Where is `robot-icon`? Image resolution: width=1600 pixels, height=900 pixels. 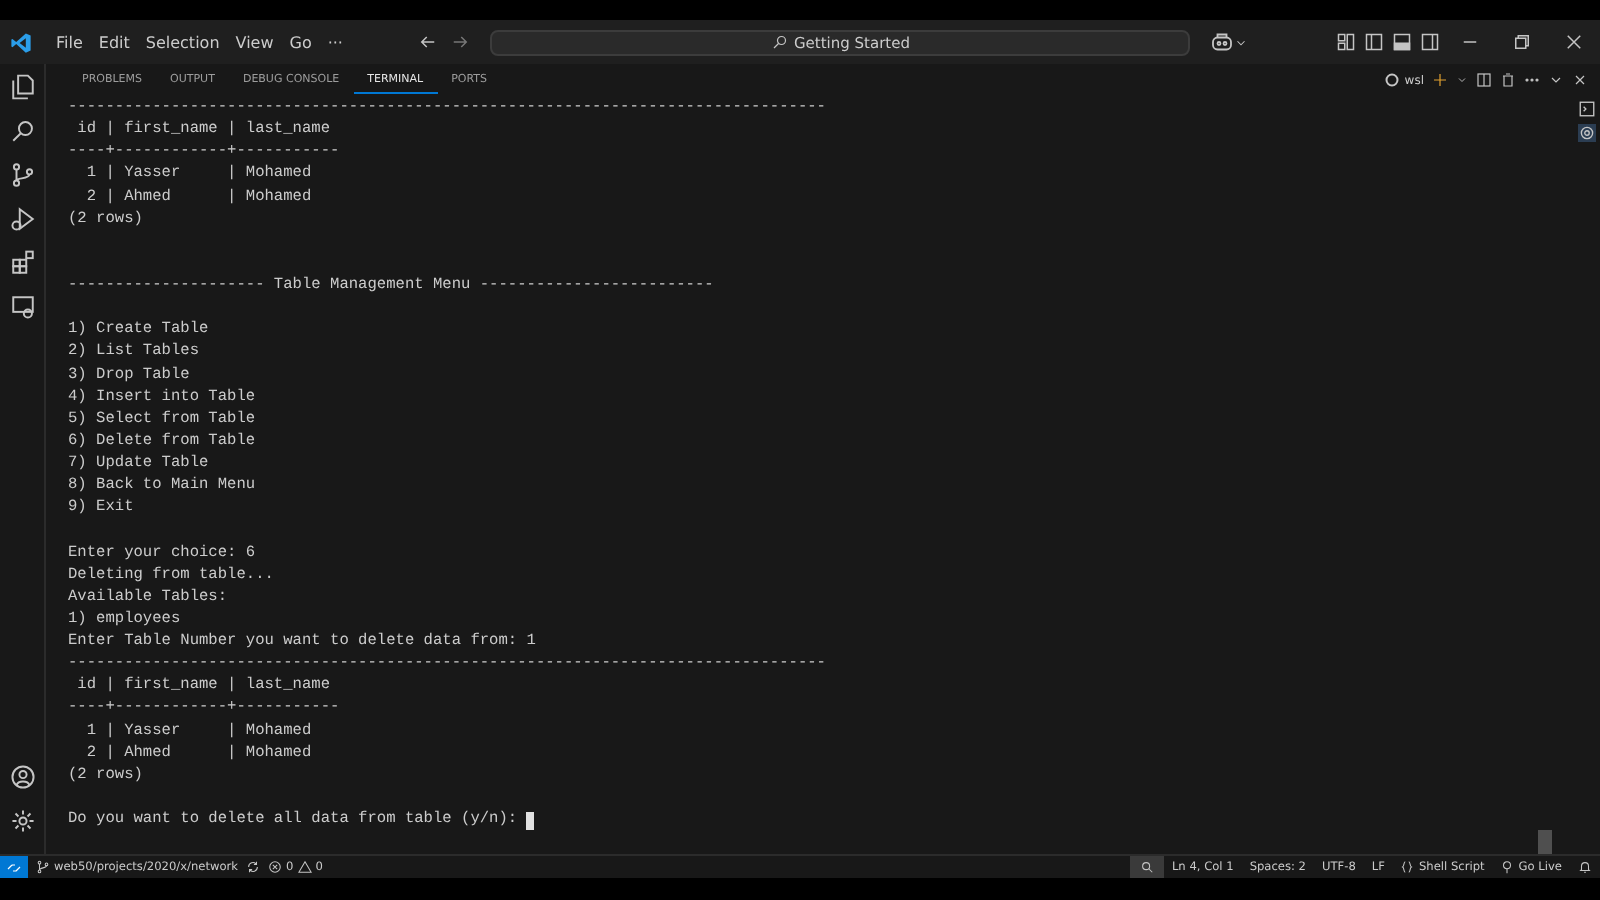 robot-icon is located at coordinates (1222, 42).